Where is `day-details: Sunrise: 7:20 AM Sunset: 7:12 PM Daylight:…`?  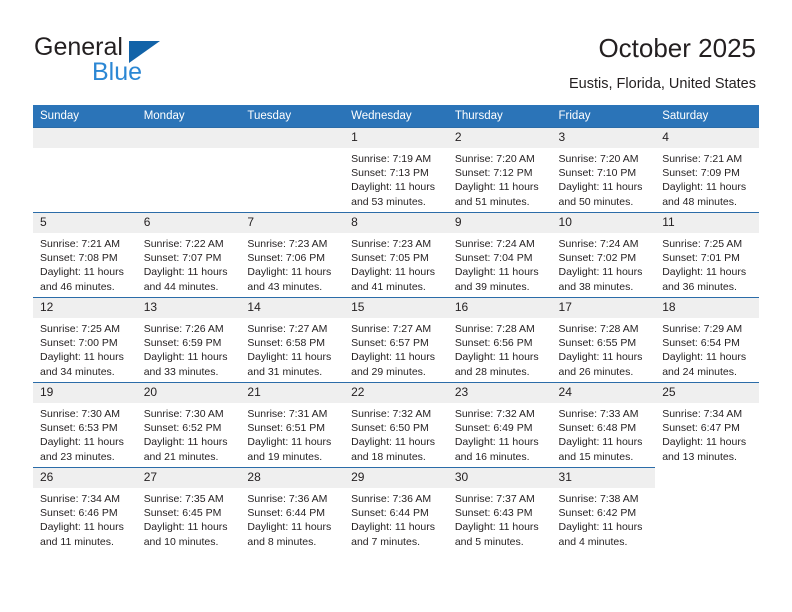 day-details: Sunrise: 7:20 AM Sunset: 7:12 PM Daylight:… is located at coordinates (500, 178).